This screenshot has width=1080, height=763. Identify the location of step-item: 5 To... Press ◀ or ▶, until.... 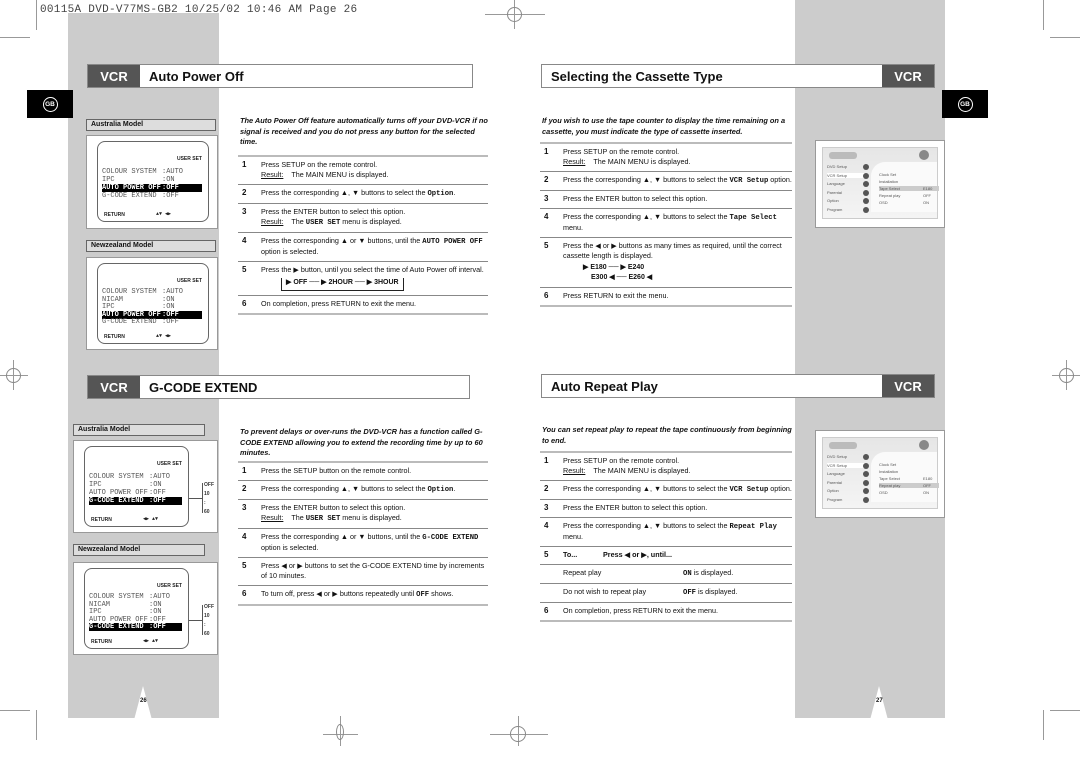
(666, 556).